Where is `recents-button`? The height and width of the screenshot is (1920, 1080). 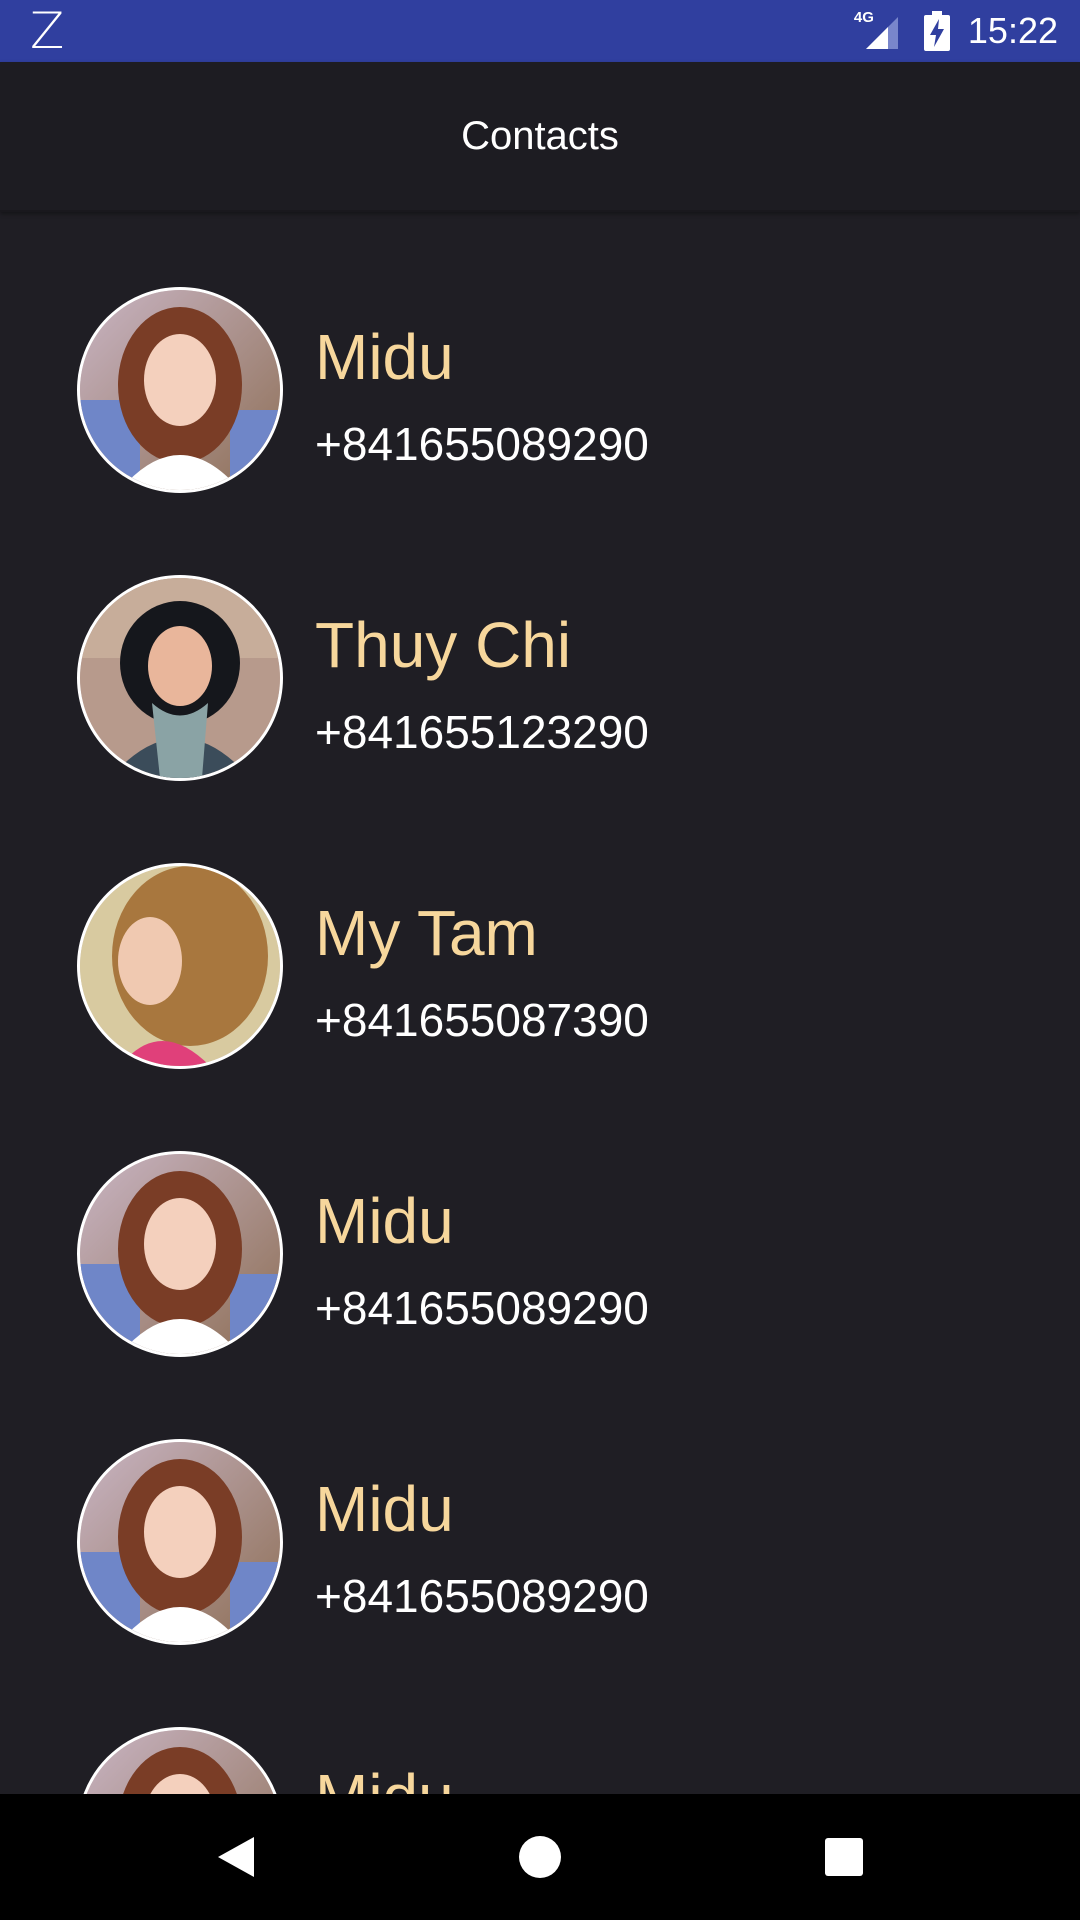 recents-button is located at coordinates (844, 1857).